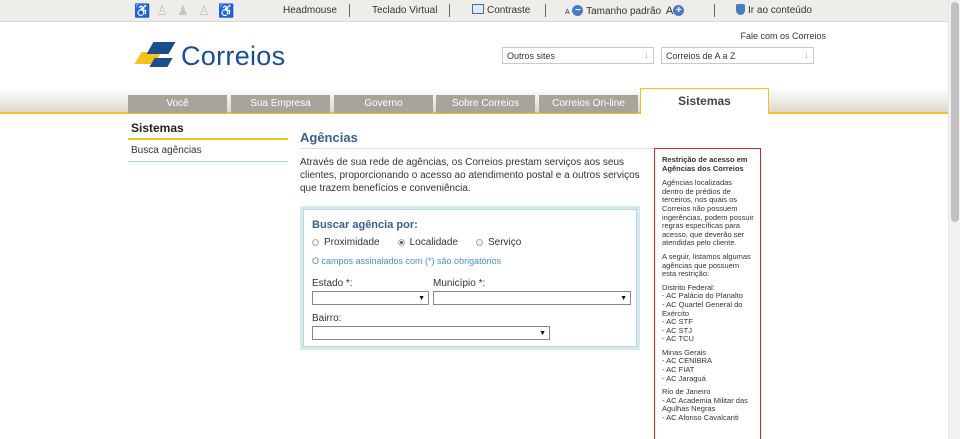  What do you see at coordinates (352, 242) in the screenshot?
I see `radio-label: Proximidade` at bounding box center [352, 242].